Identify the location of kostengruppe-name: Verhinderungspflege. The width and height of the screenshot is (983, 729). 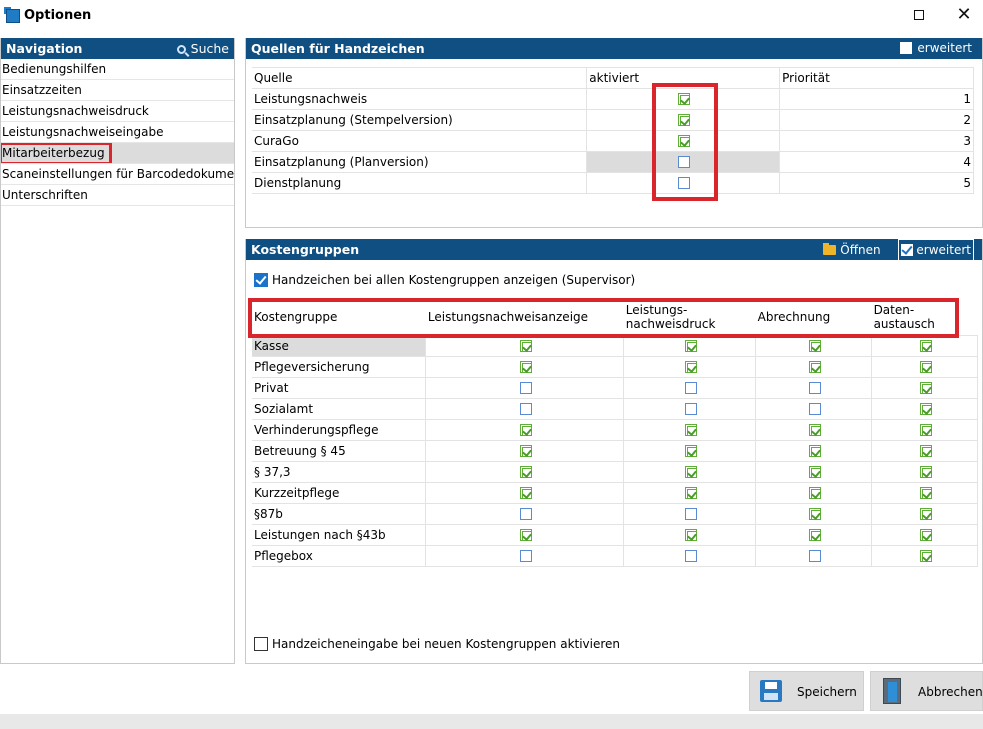
(339, 429).